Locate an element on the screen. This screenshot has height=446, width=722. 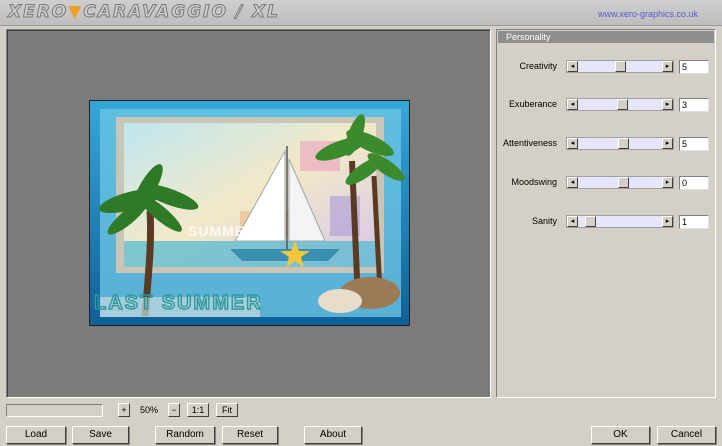
zoom-fit-button: Fit is located at coordinates (227, 410).